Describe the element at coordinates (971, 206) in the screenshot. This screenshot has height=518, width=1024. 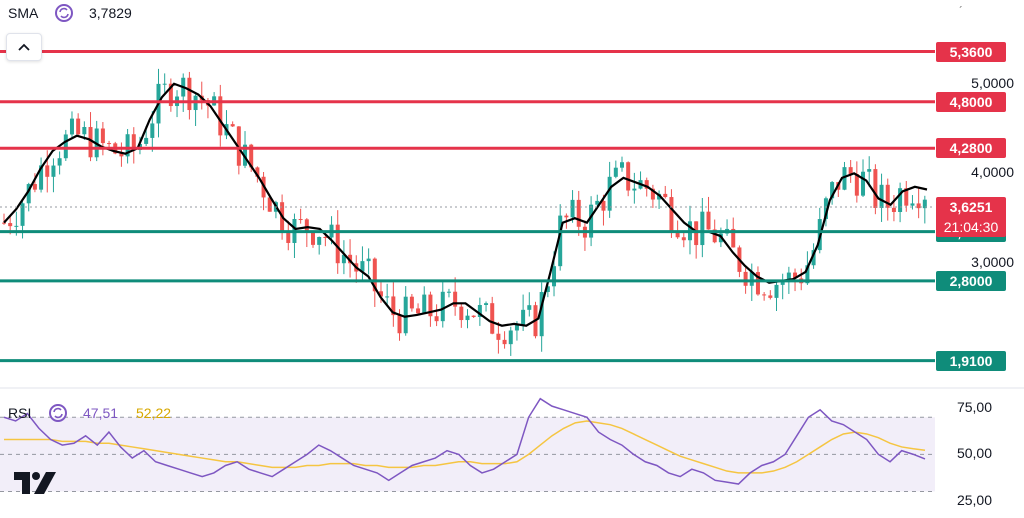
I see `current-price-value: 3,6251` at that location.